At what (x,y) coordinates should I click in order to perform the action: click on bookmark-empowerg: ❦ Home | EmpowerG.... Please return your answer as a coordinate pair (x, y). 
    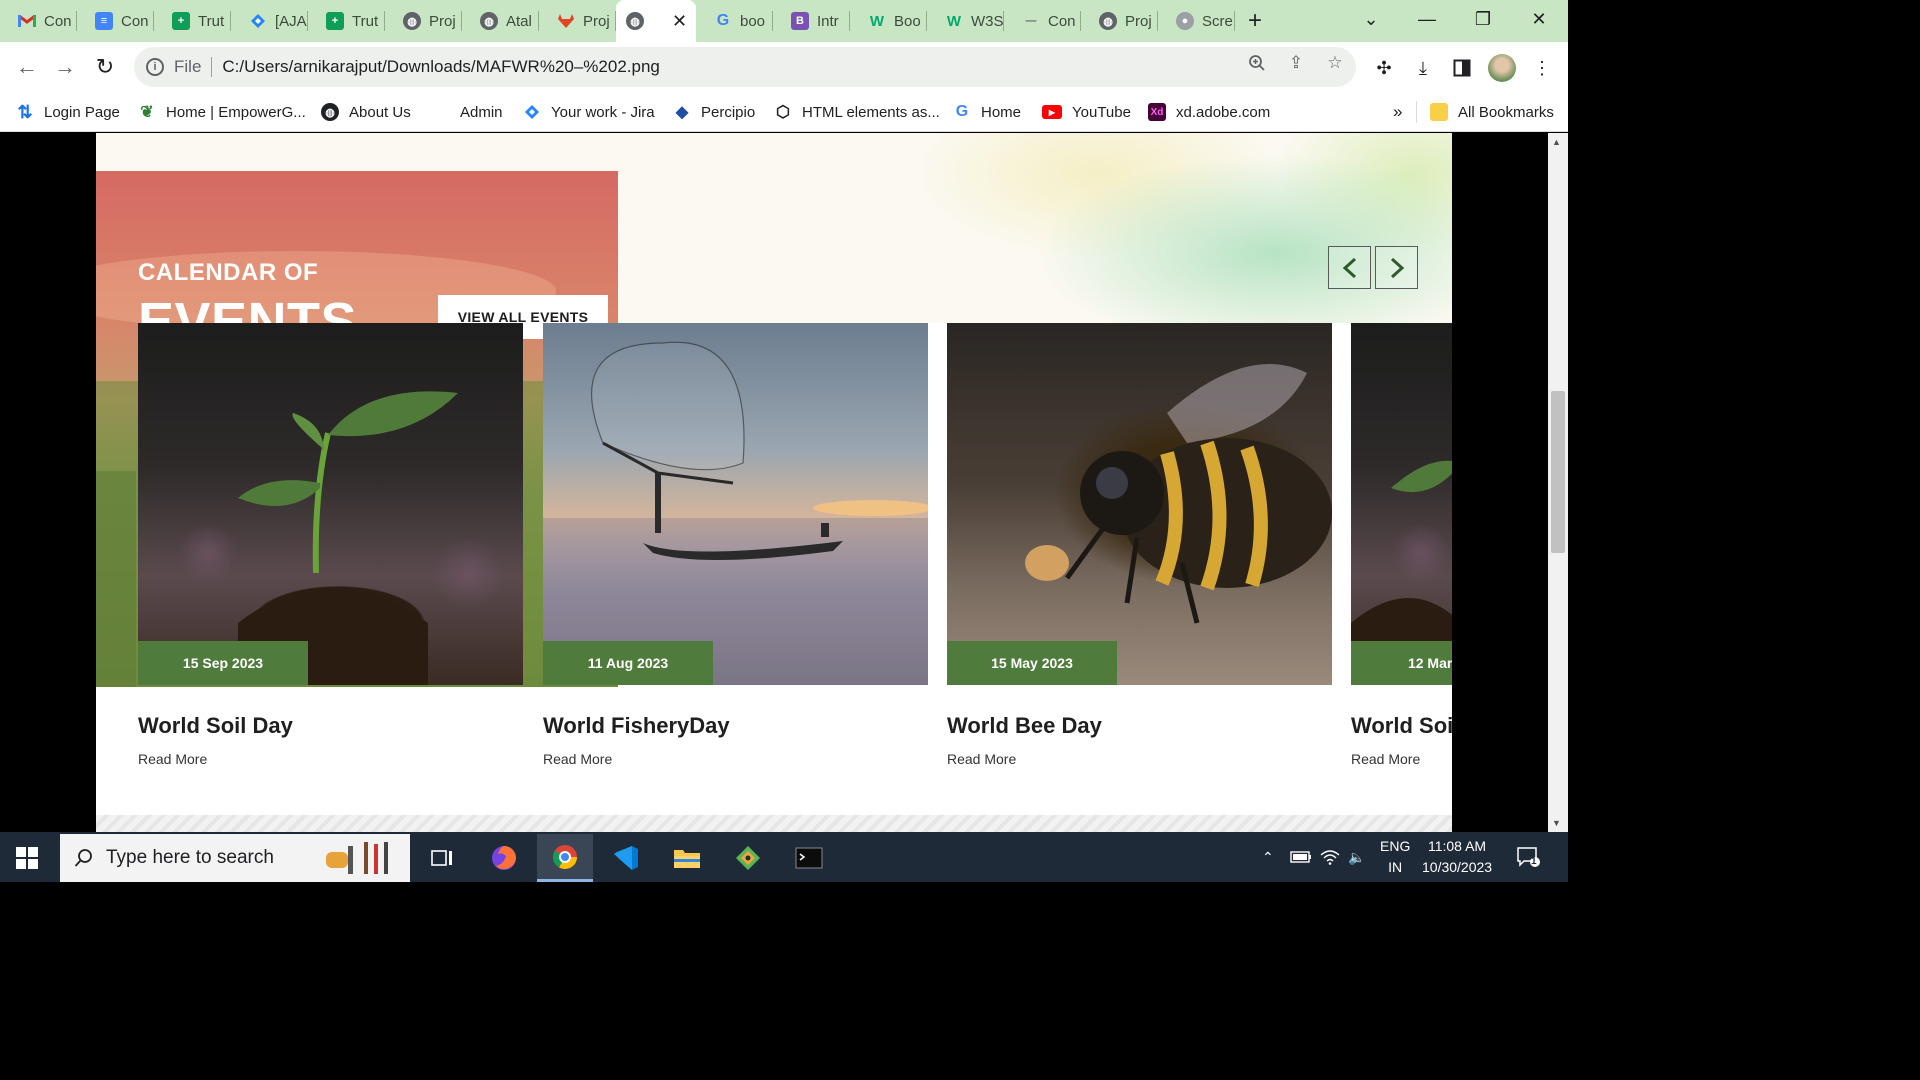
    Looking at the image, I should click on (221, 112).